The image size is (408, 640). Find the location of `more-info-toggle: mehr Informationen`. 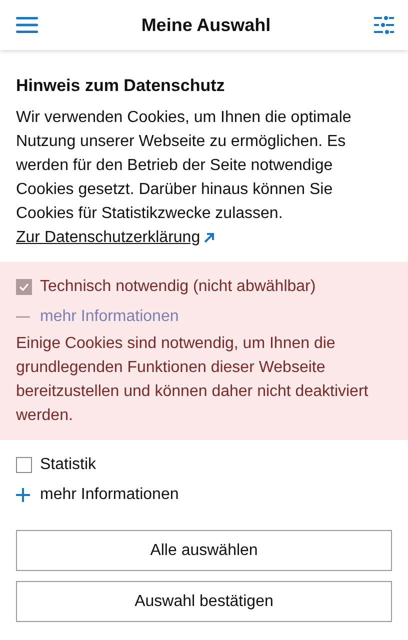

more-info-toggle: mehr Informationen is located at coordinates (97, 495).